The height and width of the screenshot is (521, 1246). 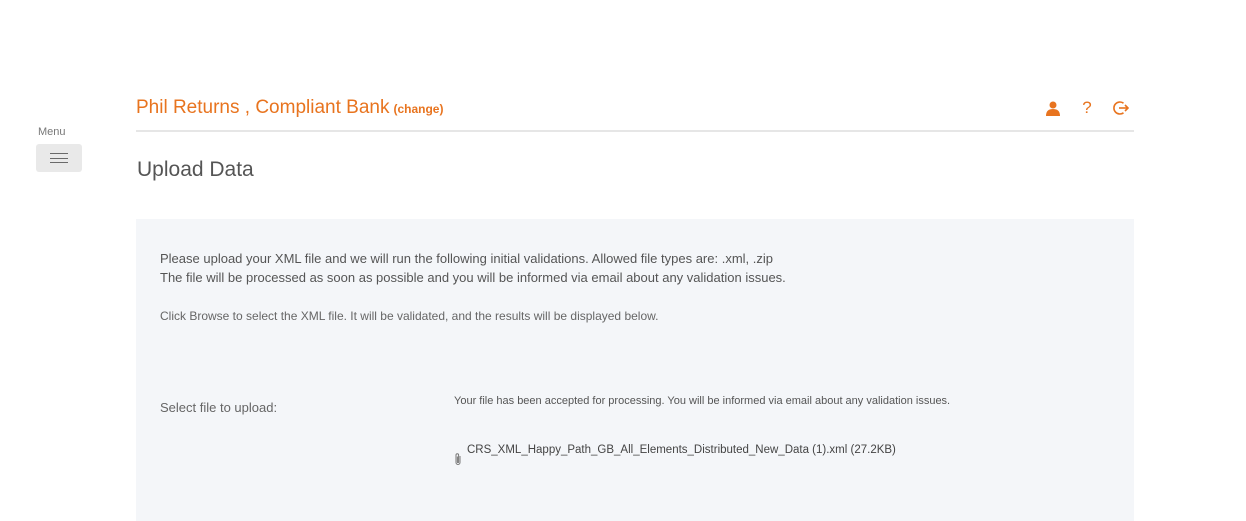 I want to click on institution-name: Phil Returns , Compliant Bank, so click(x=263, y=107).